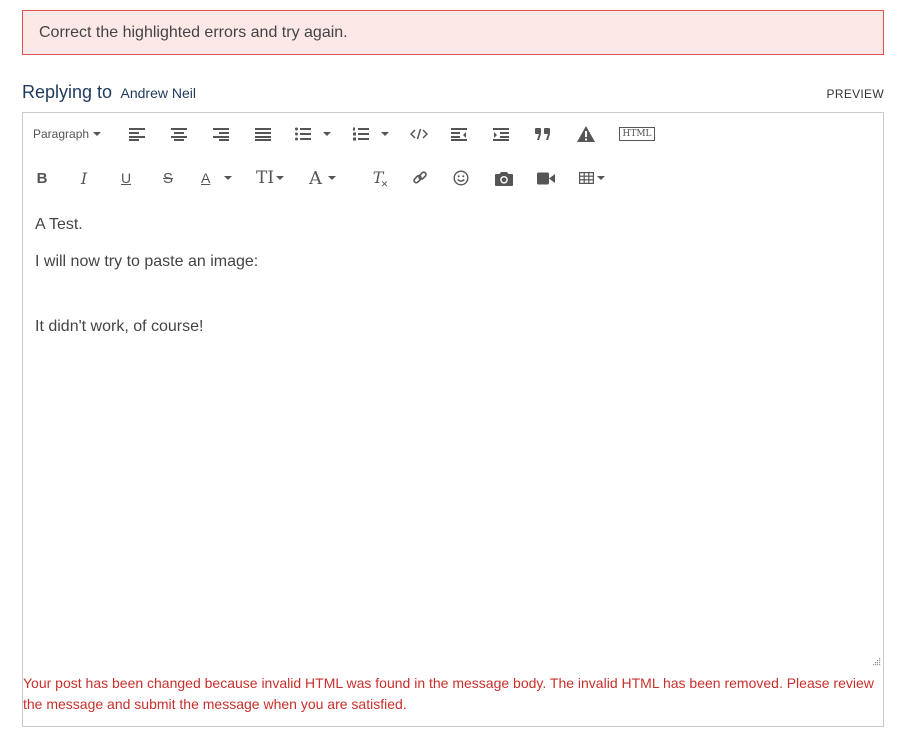 The image size is (907, 735). I want to click on clear-formatting-icon: T ✕, so click(381, 178).